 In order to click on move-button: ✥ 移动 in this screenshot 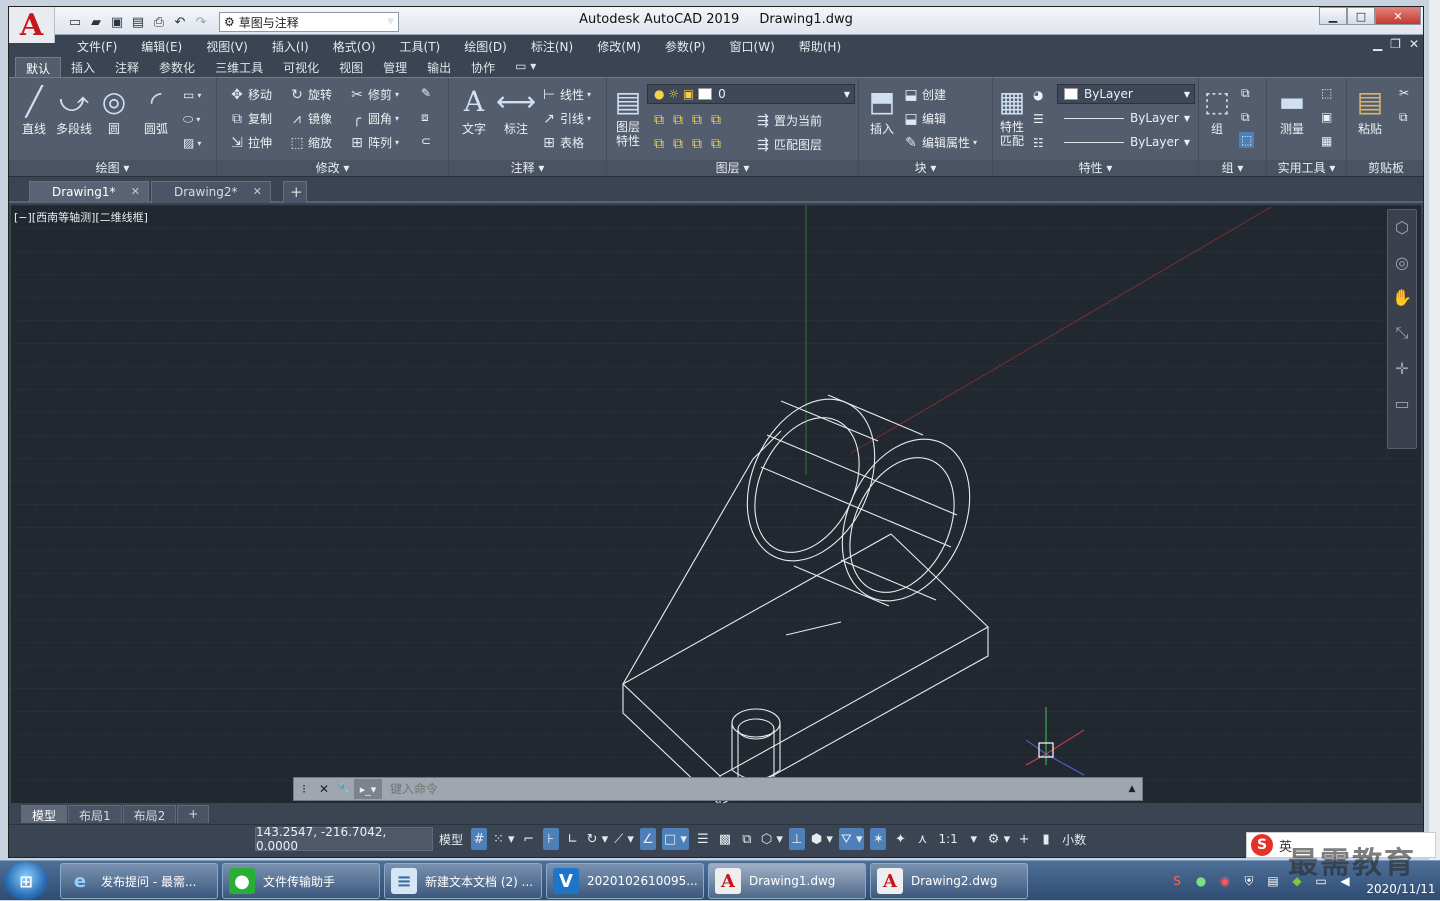, I will do `click(250, 94)`.